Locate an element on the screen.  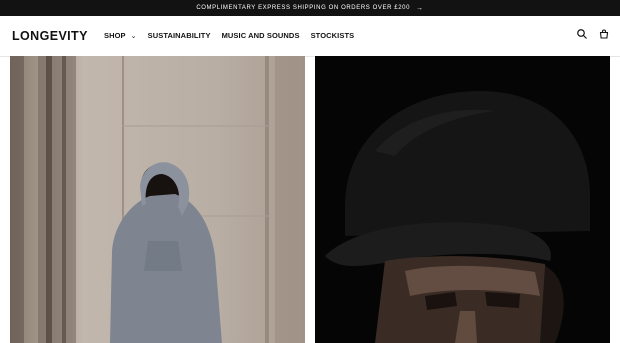
nav-item-music-and-sounds: MUSIC AND SOUNDS is located at coordinates (261, 35).